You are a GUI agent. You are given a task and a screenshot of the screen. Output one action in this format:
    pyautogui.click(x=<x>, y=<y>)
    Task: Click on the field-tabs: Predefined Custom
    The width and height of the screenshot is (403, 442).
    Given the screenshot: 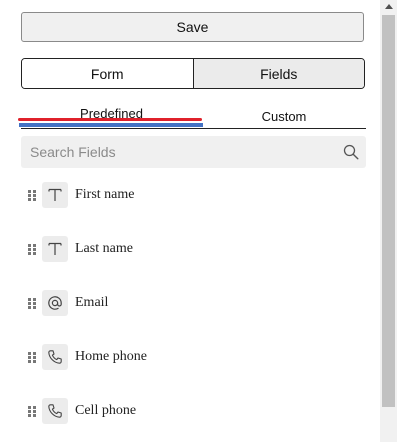 What is the action you would take?
    pyautogui.click(x=192, y=114)
    